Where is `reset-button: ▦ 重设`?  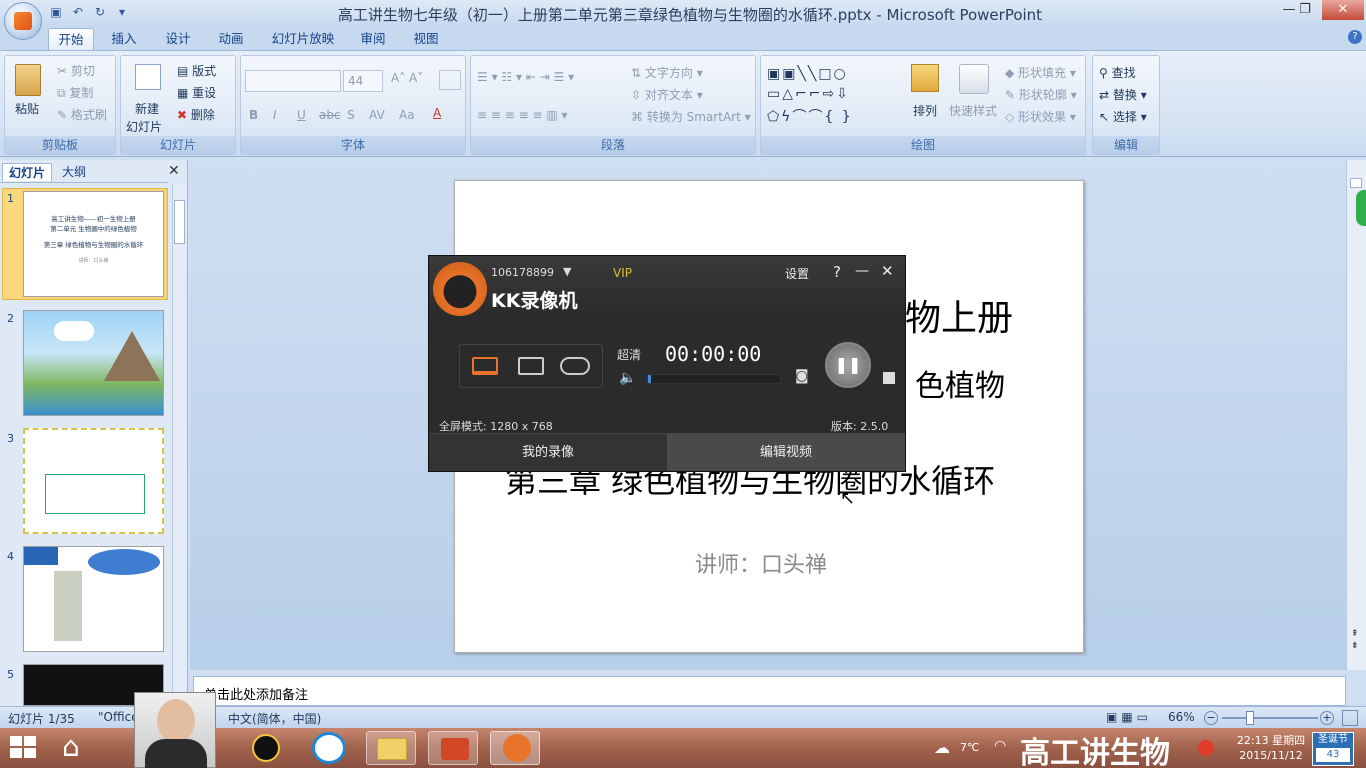 reset-button: ▦ 重设 is located at coordinates (196, 92).